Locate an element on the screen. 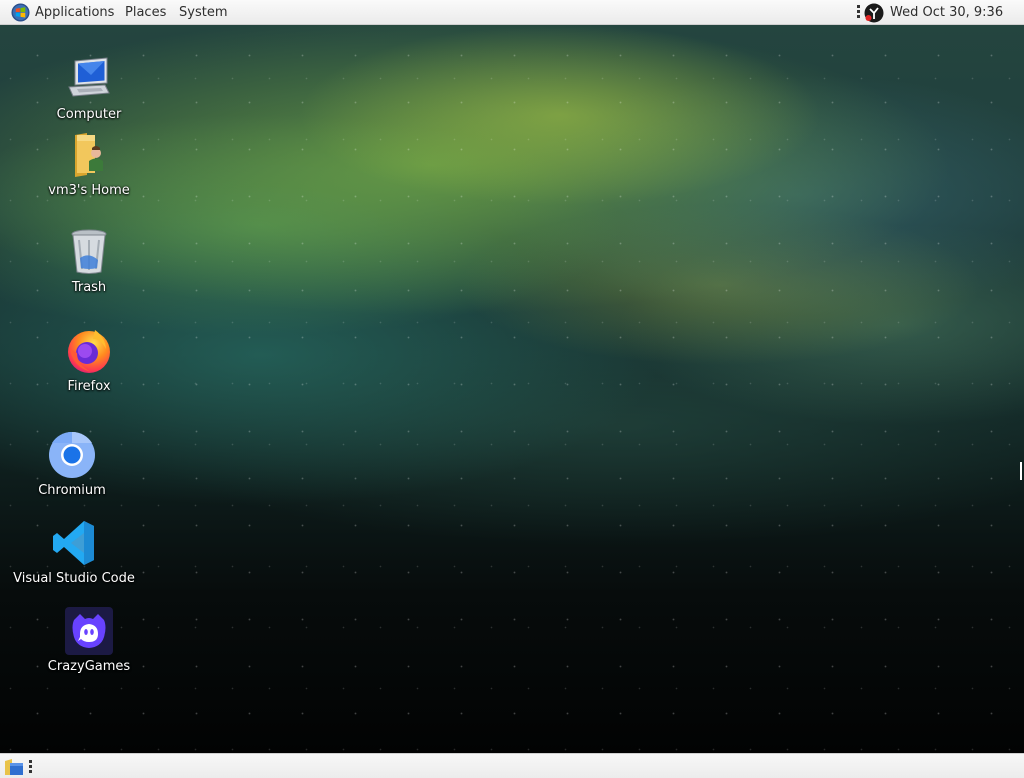  desktop-icon-label: Trash is located at coordinates (89, 287).